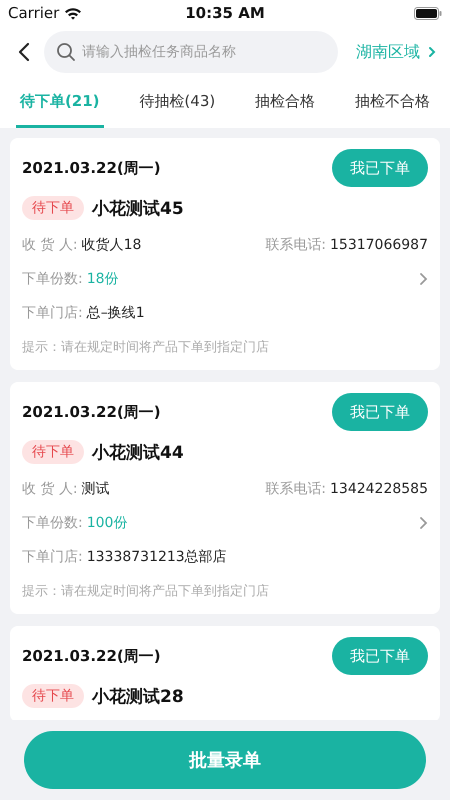  Describe the element at coordinates (138, 209) in the screenshot. I see `product-title: 小花测试45` at that location.